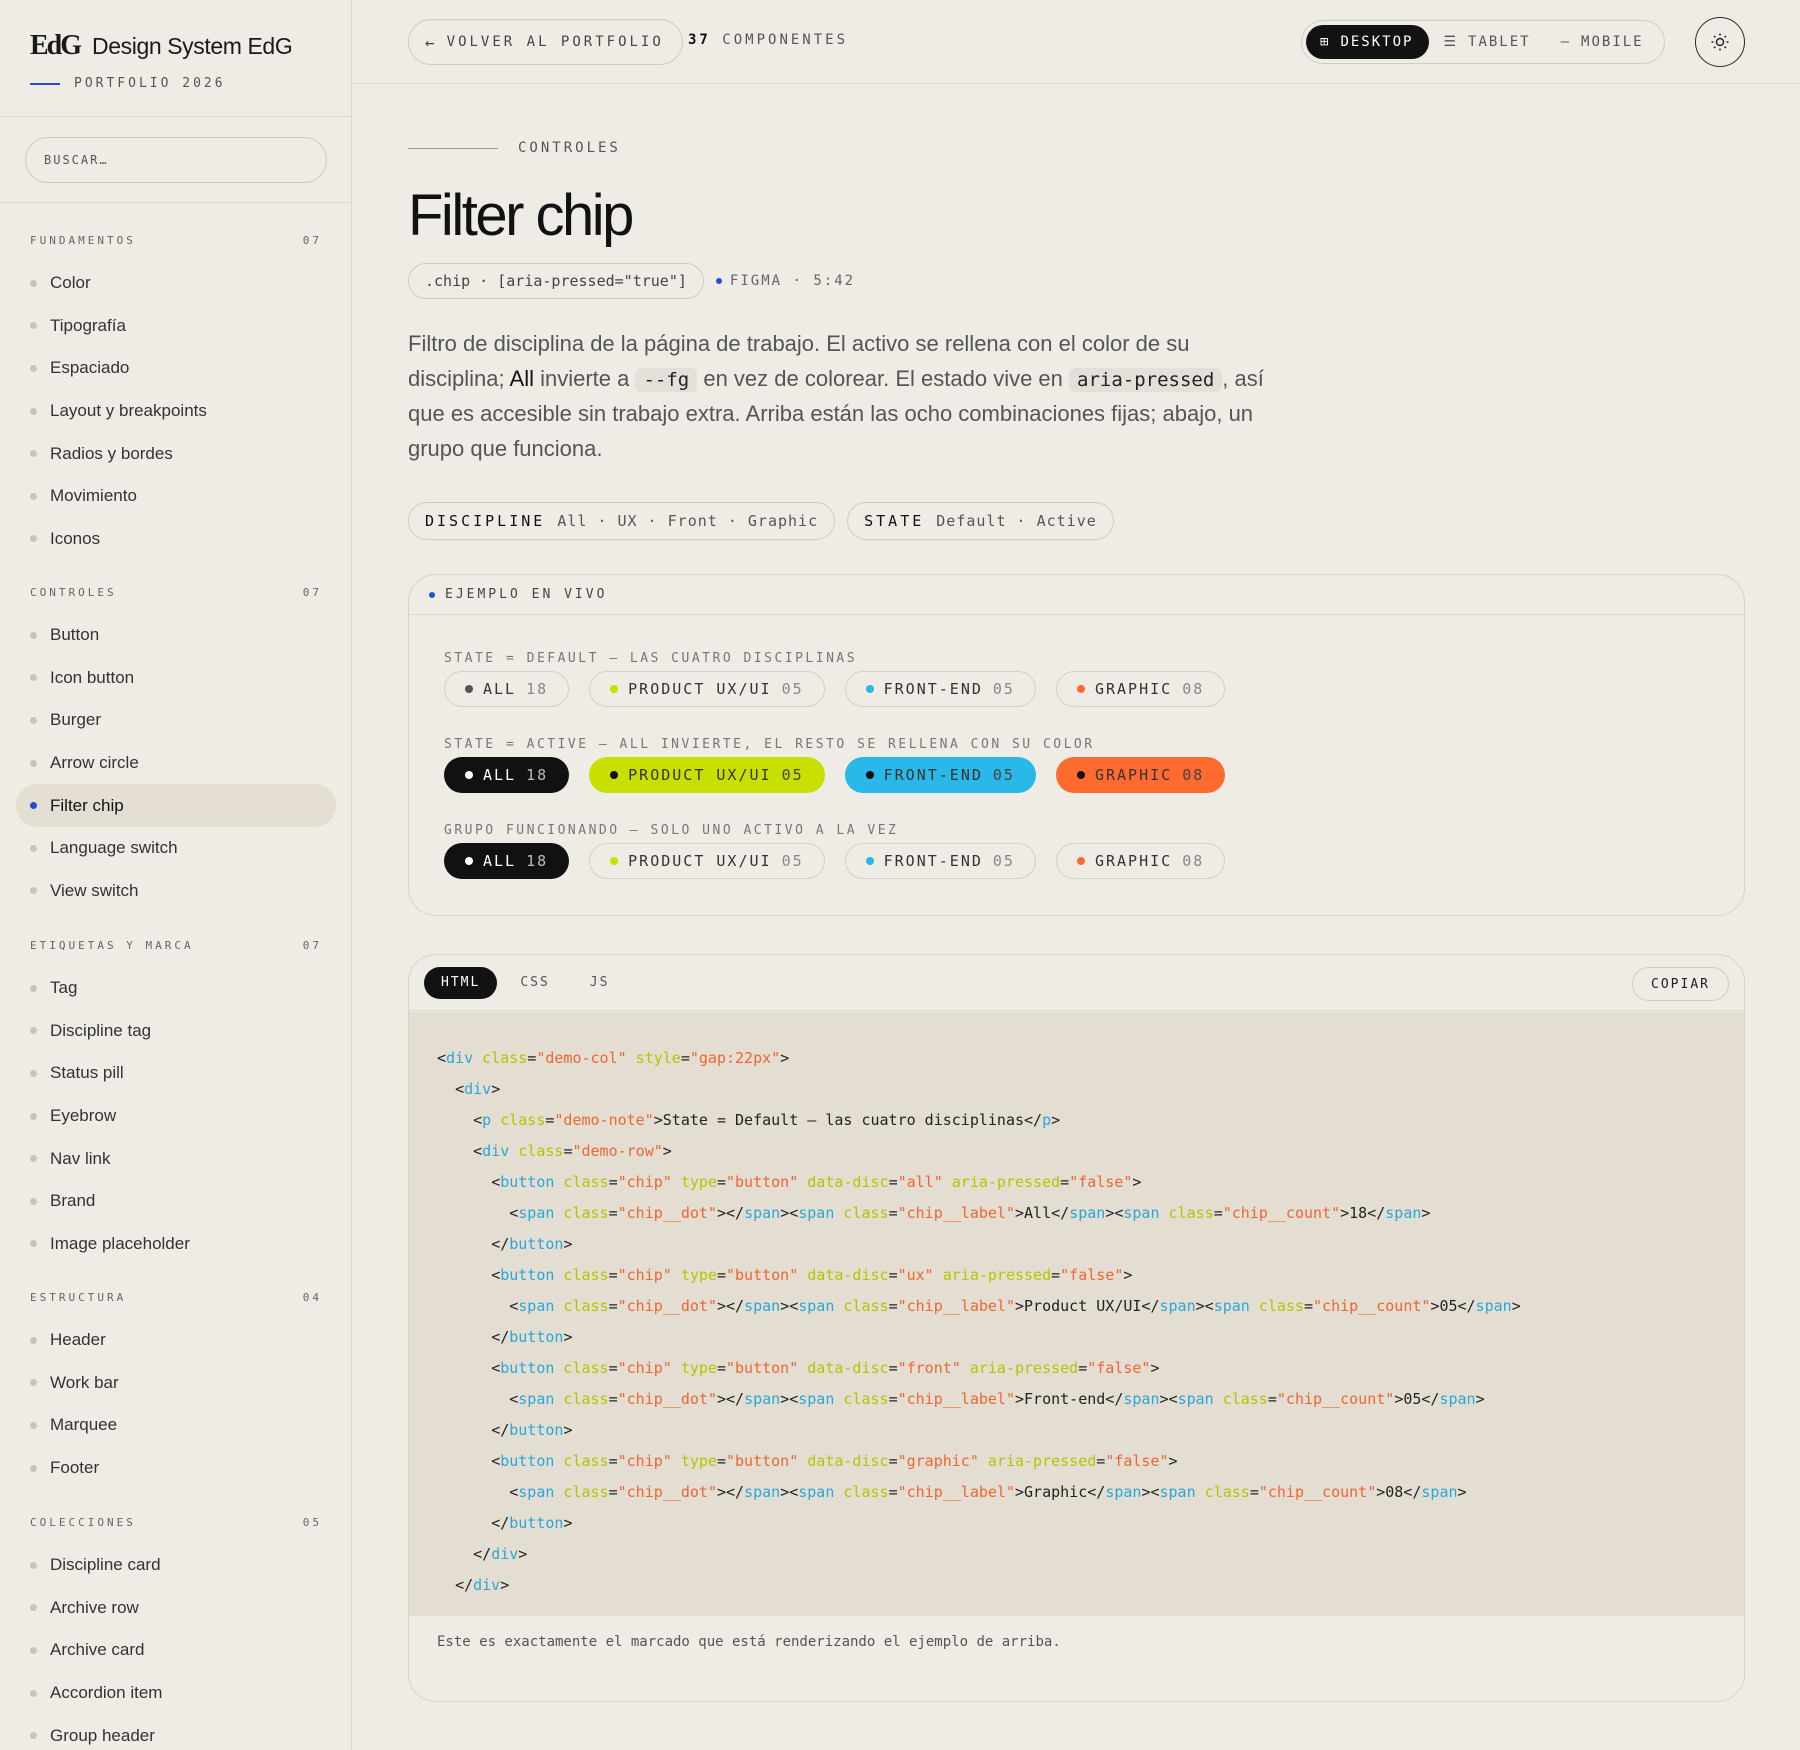  Describe the element at coordinates (111, 453) in the screenshot. I see `sidebar-item-label: Radios y bordes` at that location.